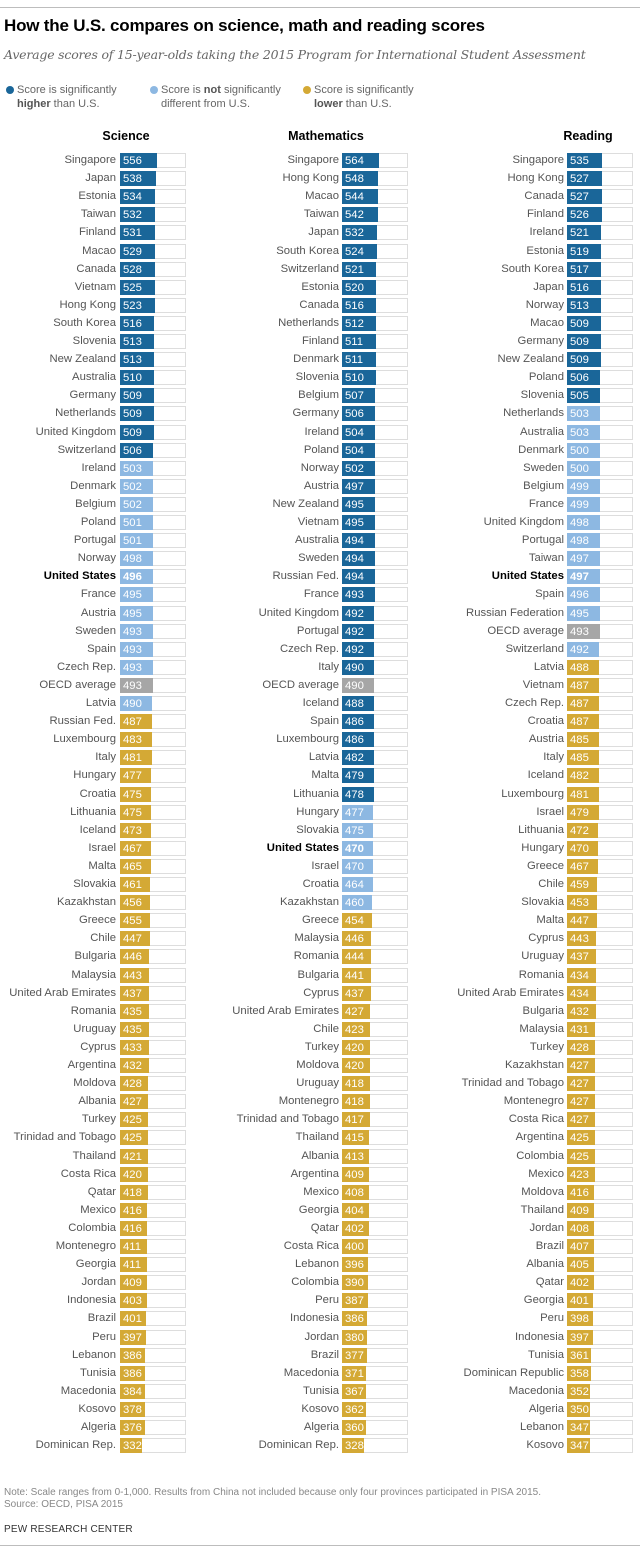 The height and width of the screenshot is (1552, 640). Describe the element at coordinates (320, 867) in the screenshot. I see `table-row: Greece 467` at that location.